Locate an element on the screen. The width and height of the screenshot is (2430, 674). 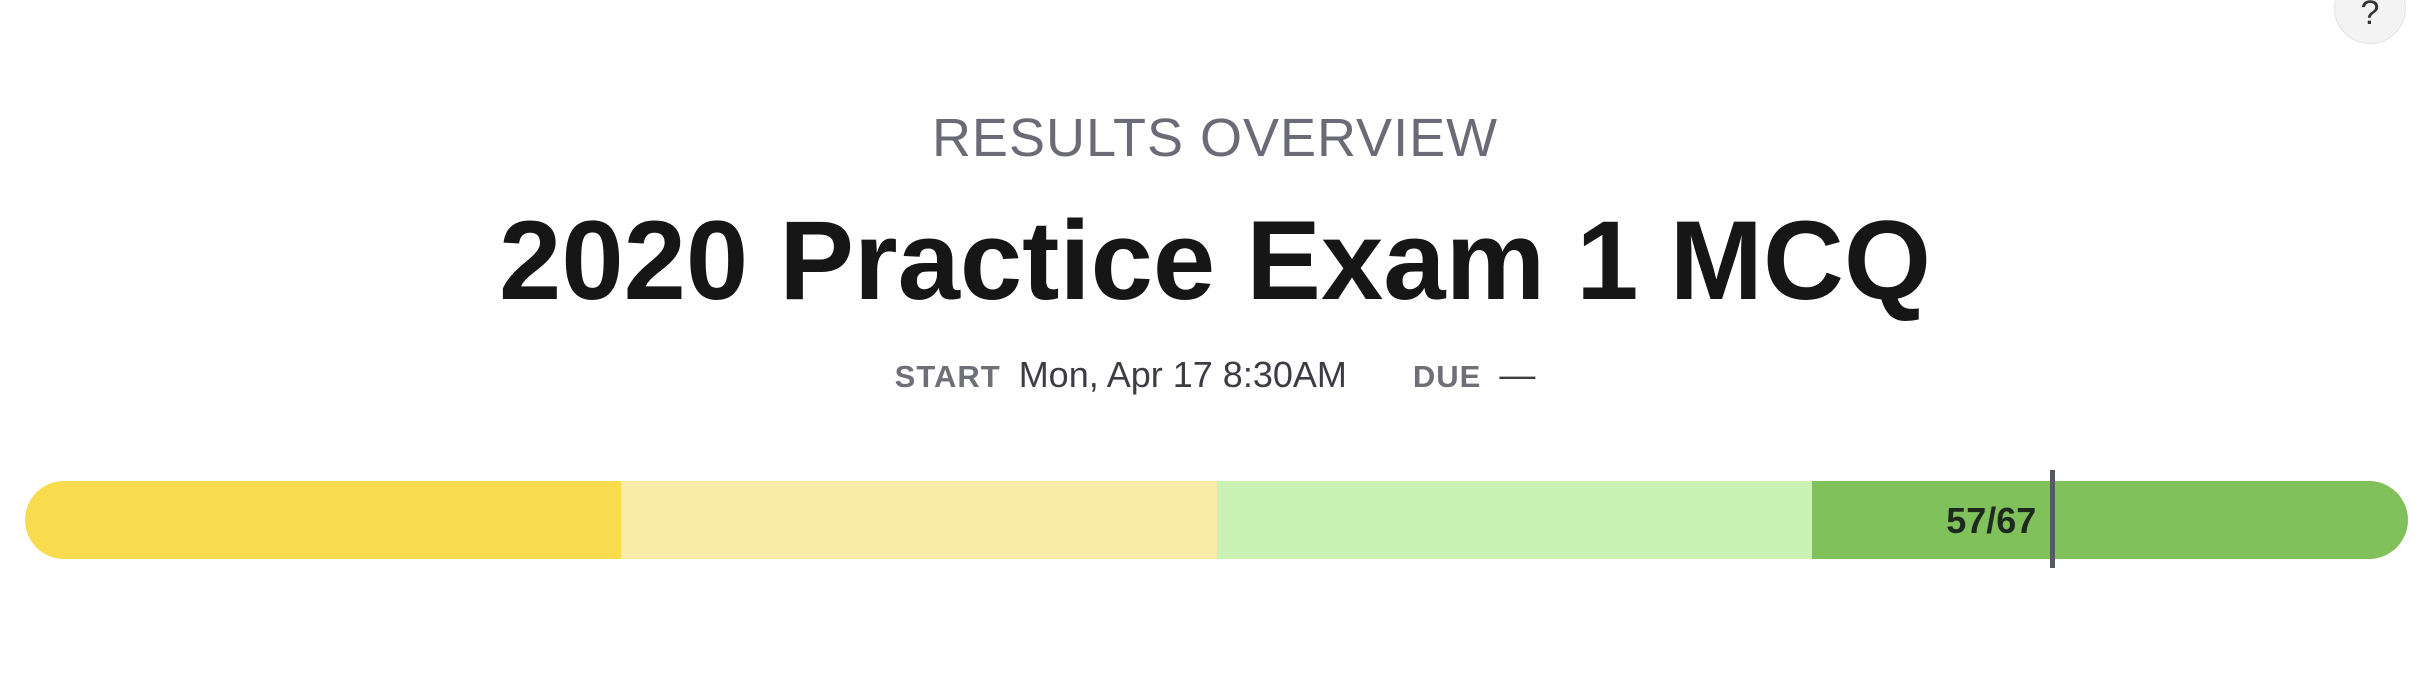
start-value: Mon, Apr 17 8:30AM is located at coordinates (1182, 374).